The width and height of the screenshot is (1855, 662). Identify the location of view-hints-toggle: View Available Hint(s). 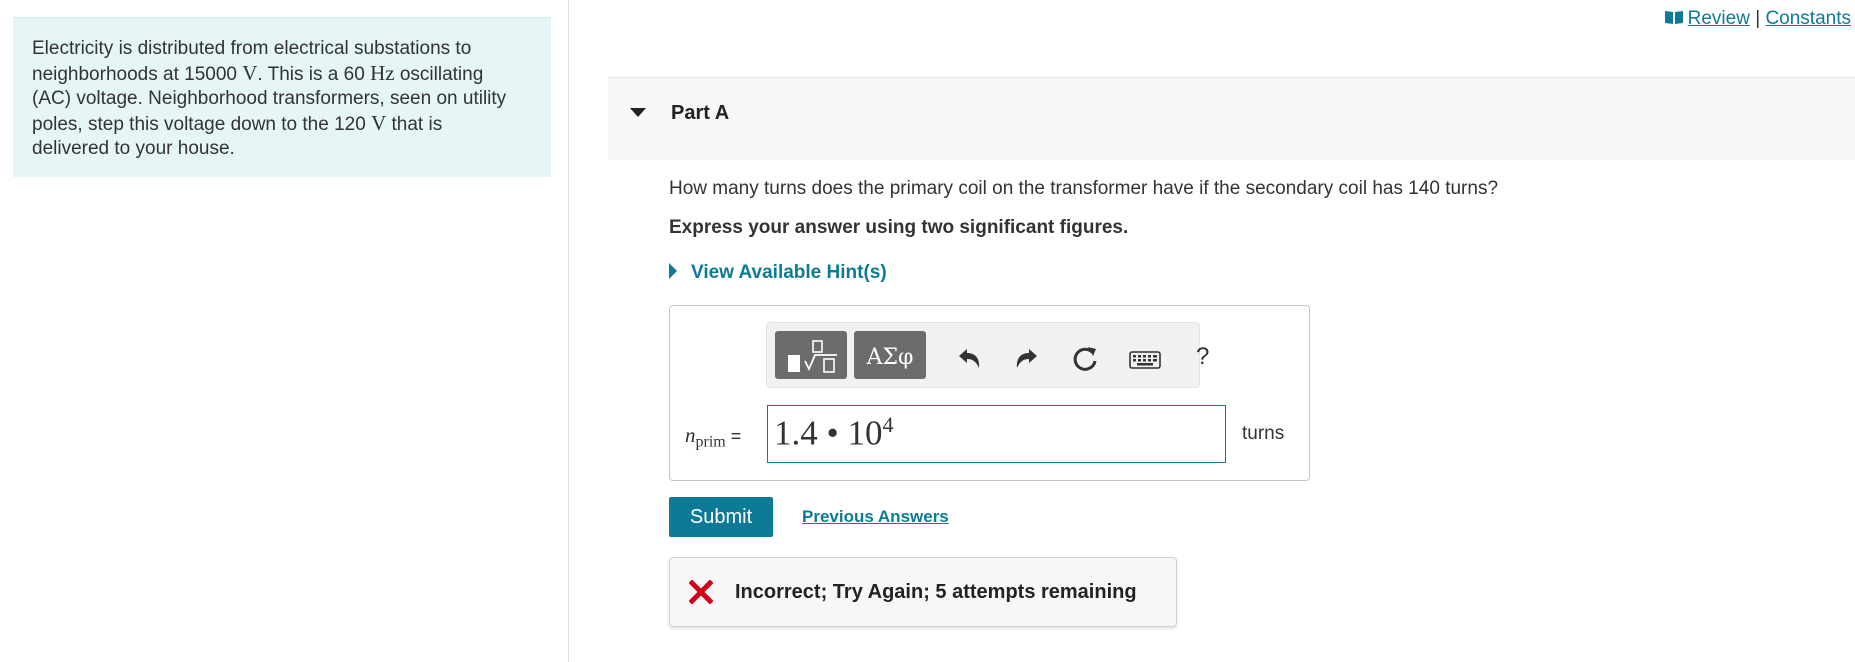
(778, 273).